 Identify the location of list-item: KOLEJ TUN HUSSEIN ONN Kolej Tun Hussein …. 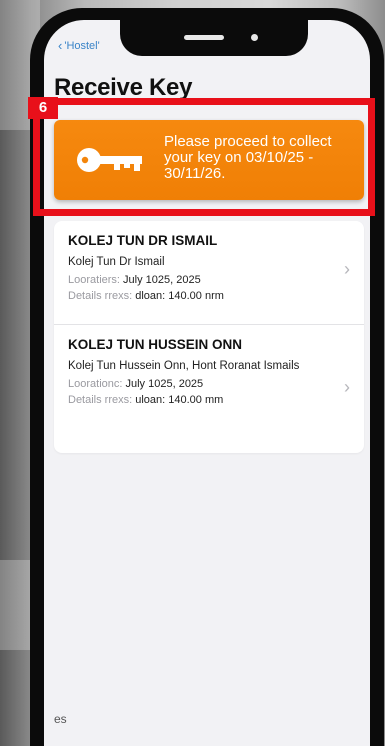
(209, 389).